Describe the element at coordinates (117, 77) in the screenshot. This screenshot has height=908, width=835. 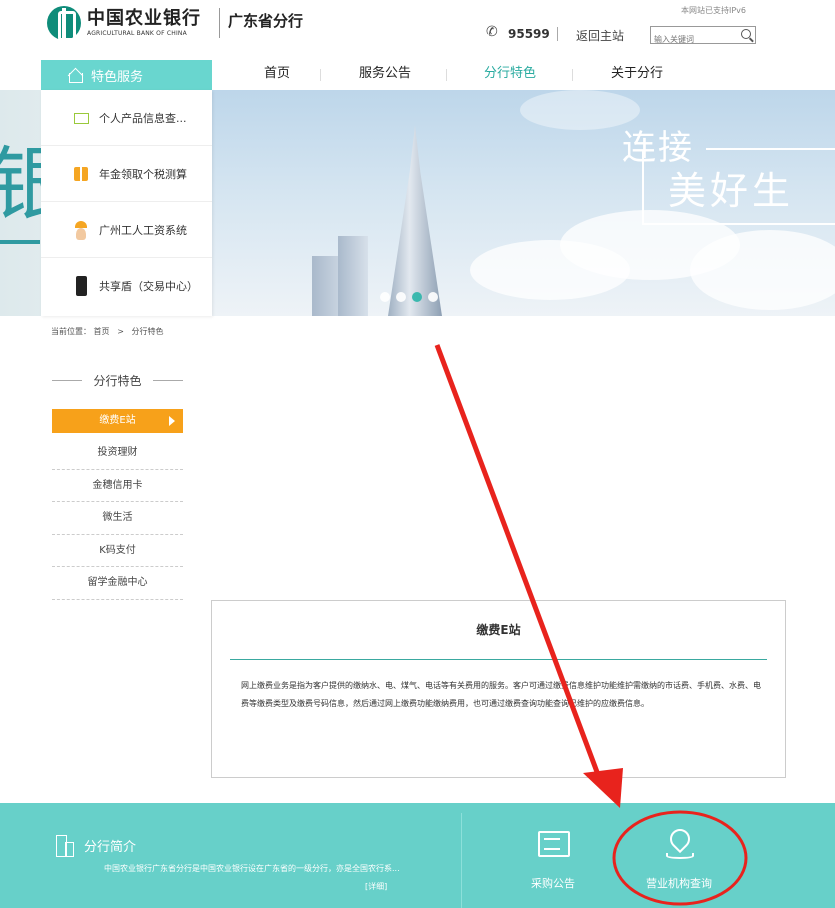
I see `feature-services-label: 特色服务` at that location.